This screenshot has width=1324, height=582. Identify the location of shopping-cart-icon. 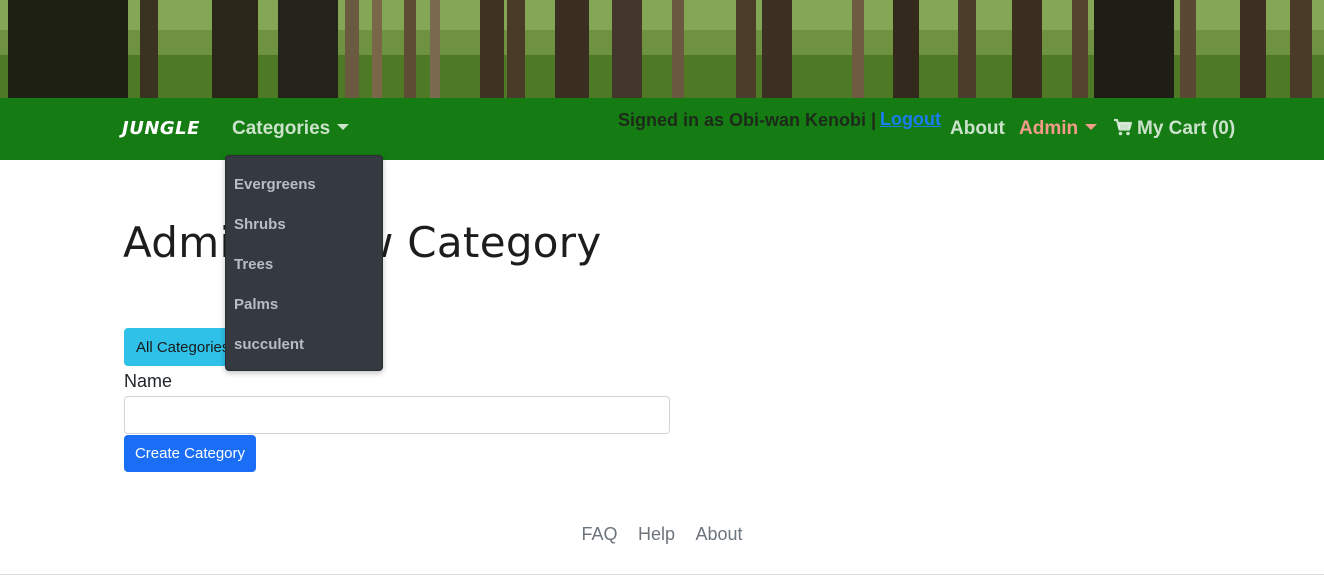
(1123, 127).